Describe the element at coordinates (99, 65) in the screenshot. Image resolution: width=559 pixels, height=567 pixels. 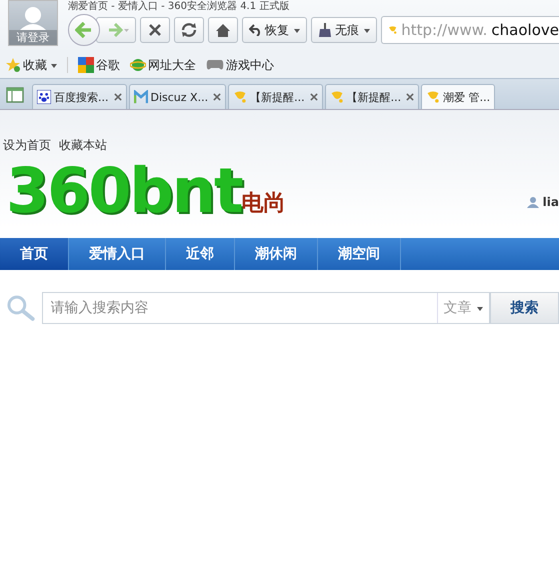
I see `bookmark-item: 谷歌` at that location.